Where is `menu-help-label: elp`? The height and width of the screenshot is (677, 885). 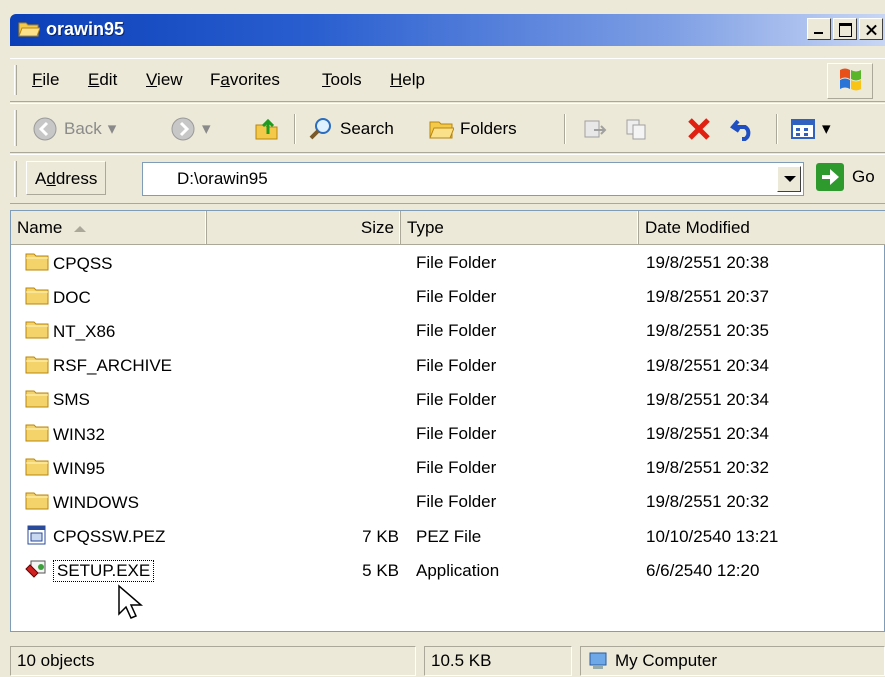 menu-help-label: elp is located at coordinates (413, 79).